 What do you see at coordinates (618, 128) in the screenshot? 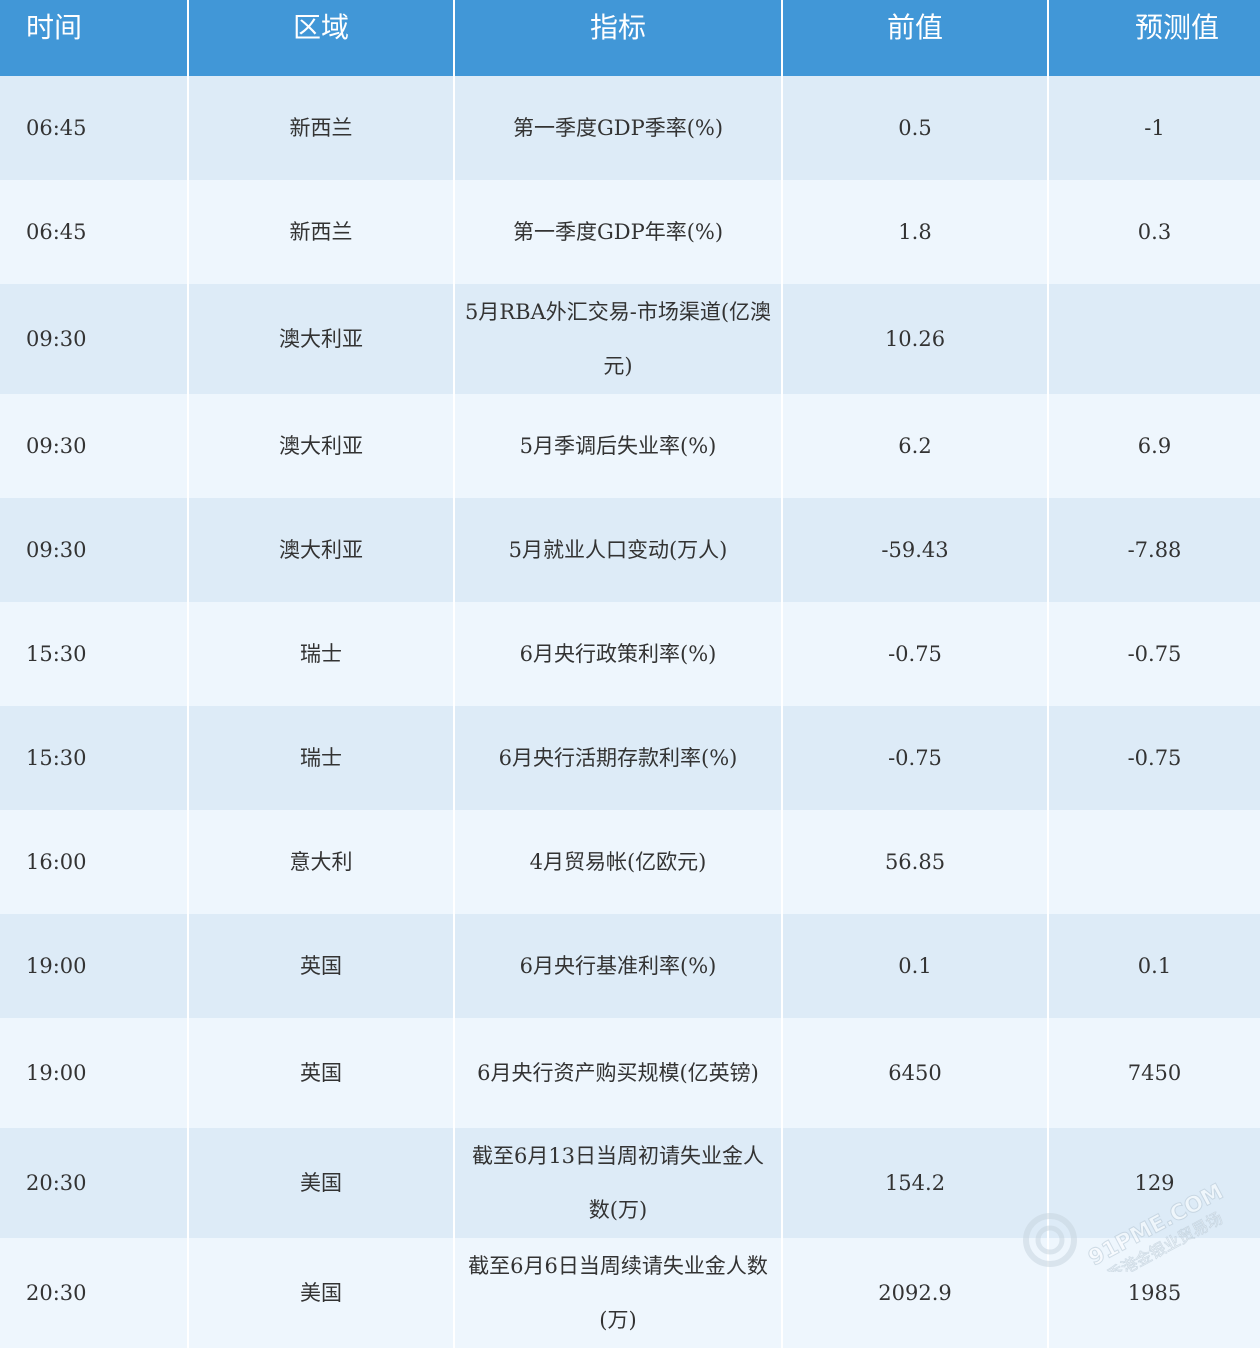
I see `cell-indicator: 第一季度GDP季率(%)` at bounding box center [618, 128].